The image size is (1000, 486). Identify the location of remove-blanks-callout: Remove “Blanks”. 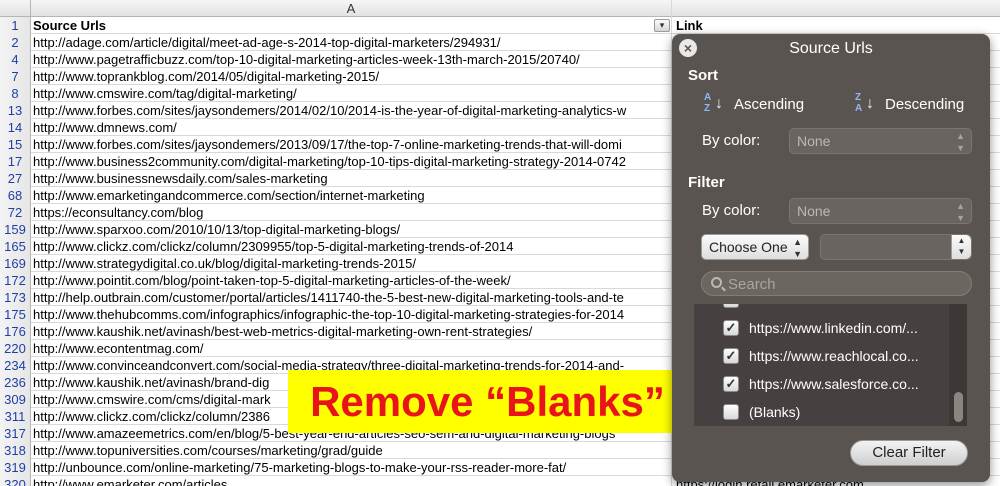
(487, 401).